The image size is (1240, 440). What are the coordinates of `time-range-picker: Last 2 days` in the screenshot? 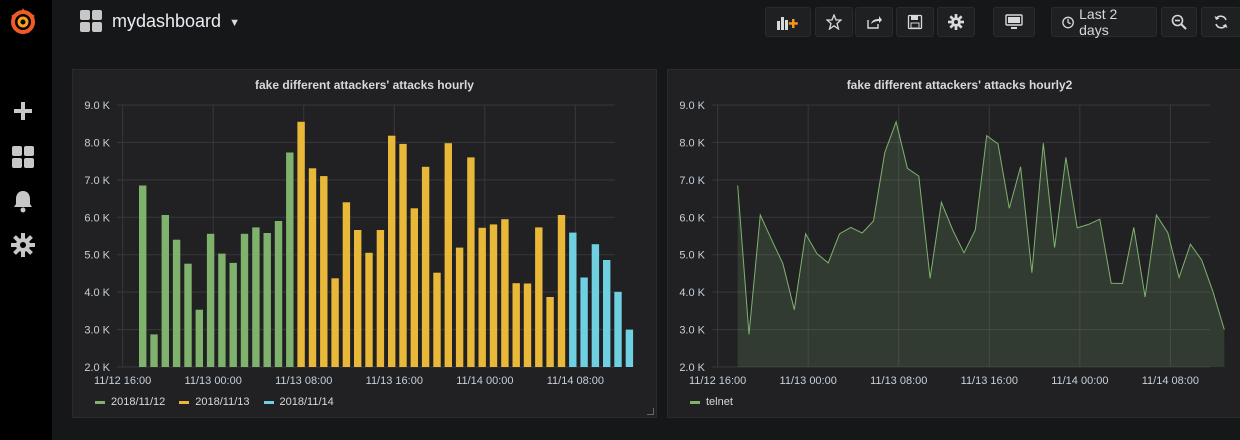 It's located at (1104, 22).